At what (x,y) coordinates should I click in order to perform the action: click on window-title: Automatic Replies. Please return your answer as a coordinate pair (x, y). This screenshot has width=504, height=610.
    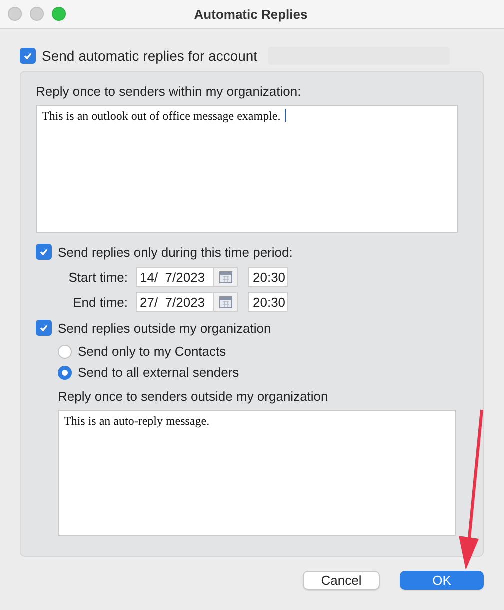
    Looking at the image, I should click on (251, 14).